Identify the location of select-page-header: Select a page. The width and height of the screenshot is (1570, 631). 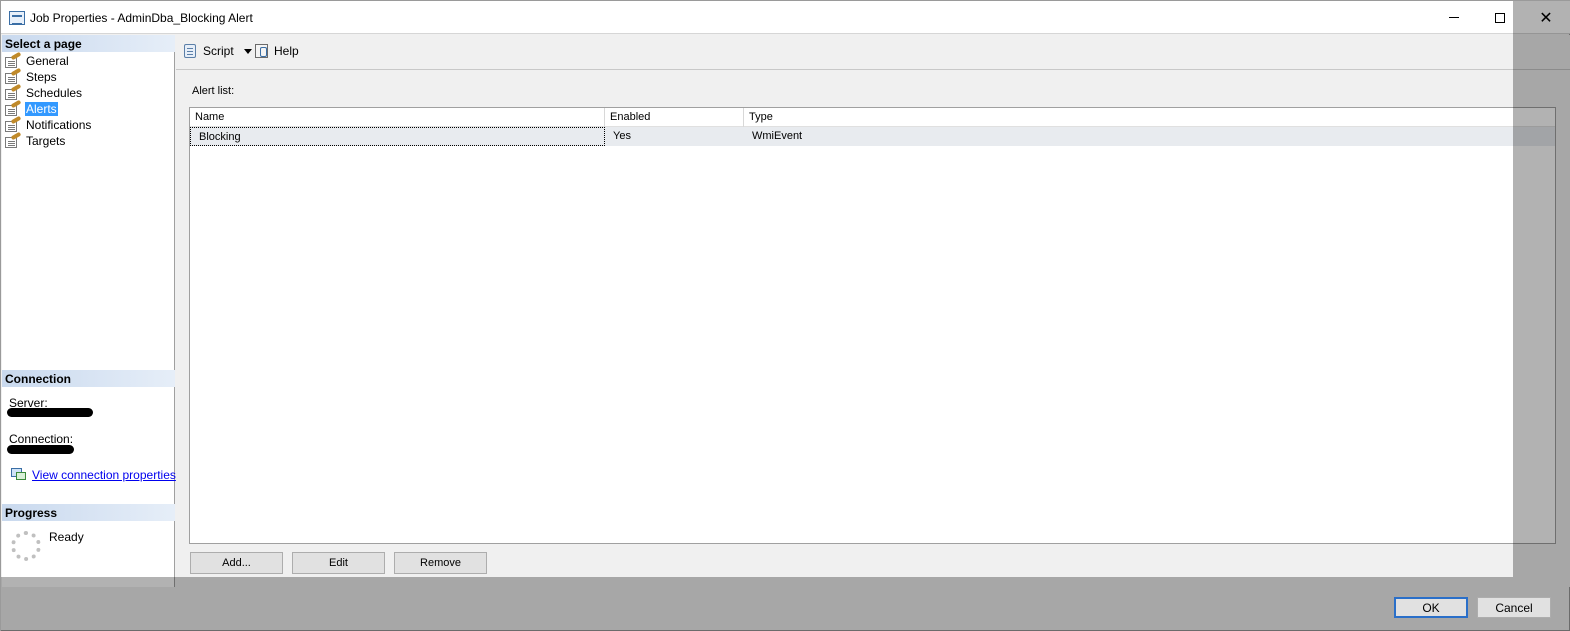
(88, 43).